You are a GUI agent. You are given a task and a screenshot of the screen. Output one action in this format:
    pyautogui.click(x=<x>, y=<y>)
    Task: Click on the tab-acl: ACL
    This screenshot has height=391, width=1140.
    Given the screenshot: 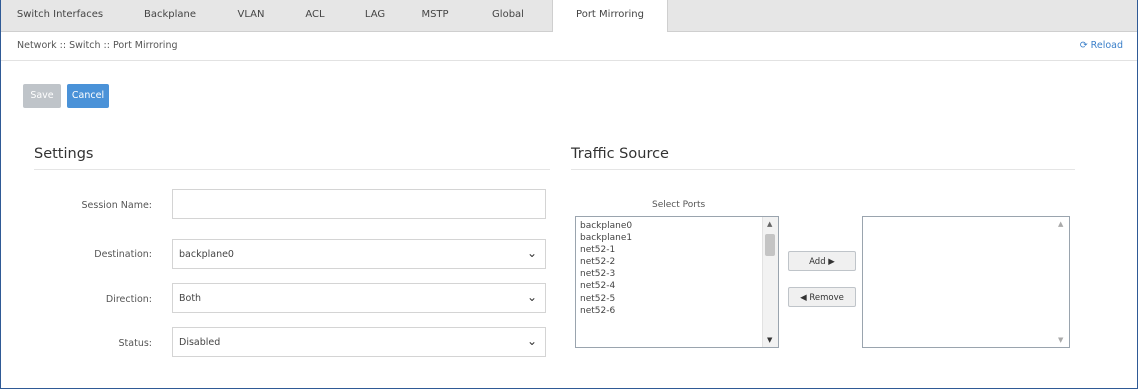 What is the action you would take?
    pyautogui.click(x=315, y=15)
    